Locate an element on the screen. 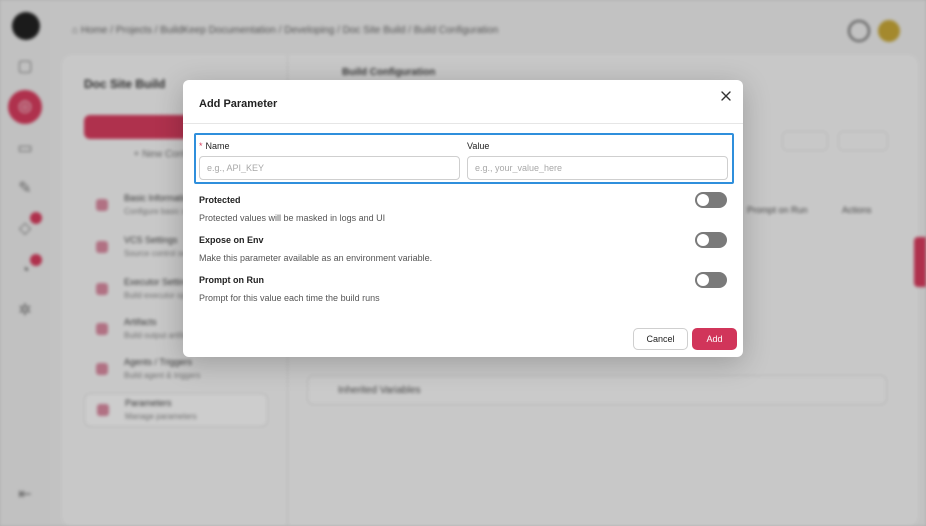 The image size is (926, 526). required-mark: * is located at coordinates (201, 146).